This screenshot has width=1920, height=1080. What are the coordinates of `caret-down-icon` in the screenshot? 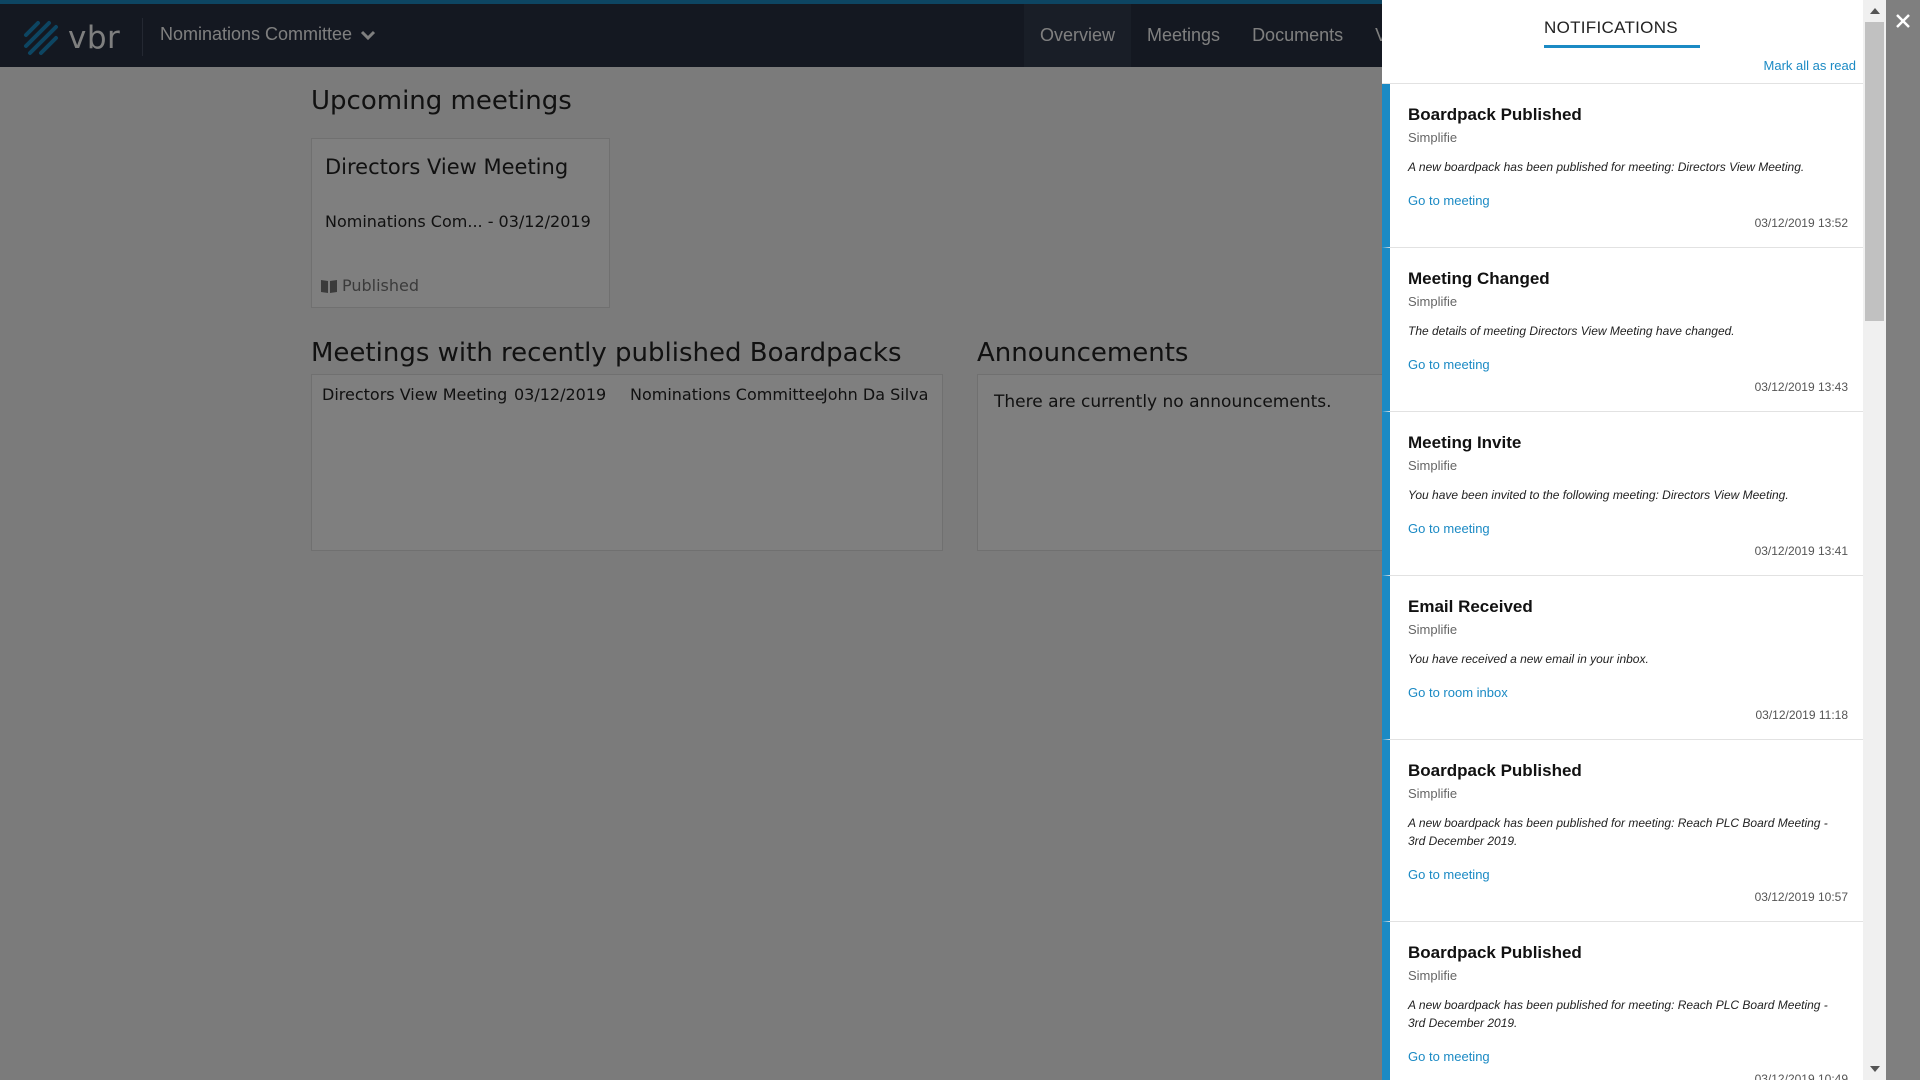 It's located at (1874, 1069).